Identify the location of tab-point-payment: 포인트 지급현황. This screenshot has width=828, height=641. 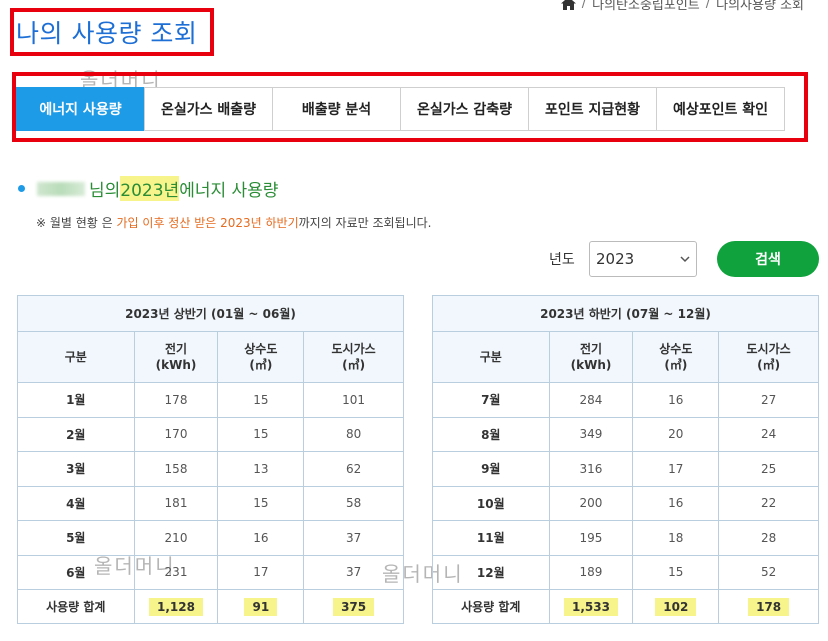
(592, 109).